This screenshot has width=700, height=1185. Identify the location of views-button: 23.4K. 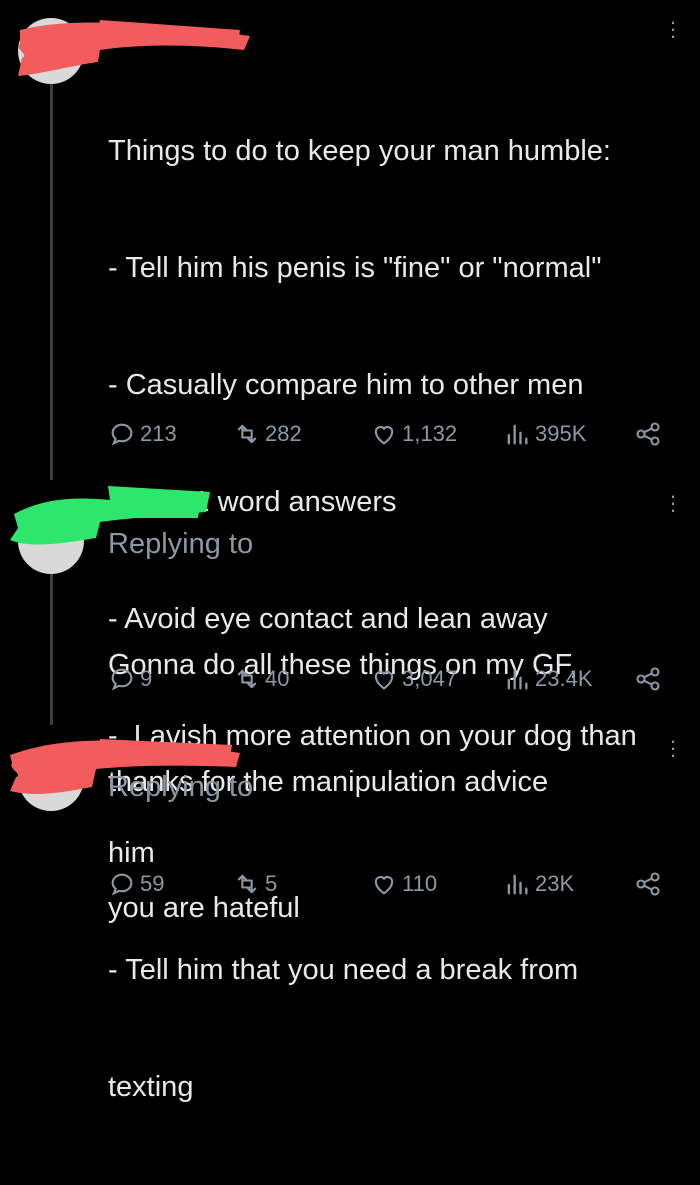
(548, 679).